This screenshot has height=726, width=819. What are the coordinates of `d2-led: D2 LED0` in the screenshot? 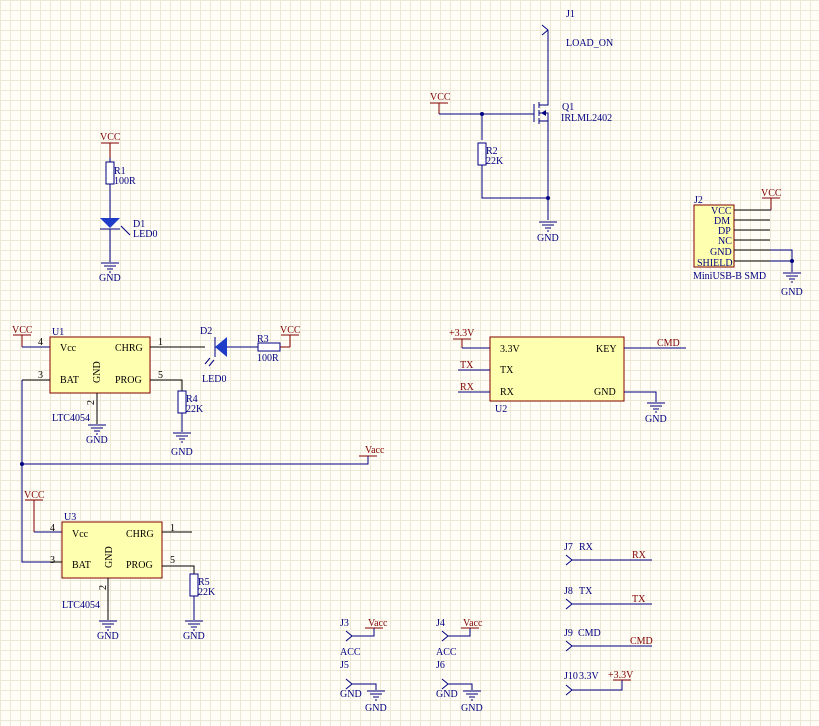 It's located at (213, 355).